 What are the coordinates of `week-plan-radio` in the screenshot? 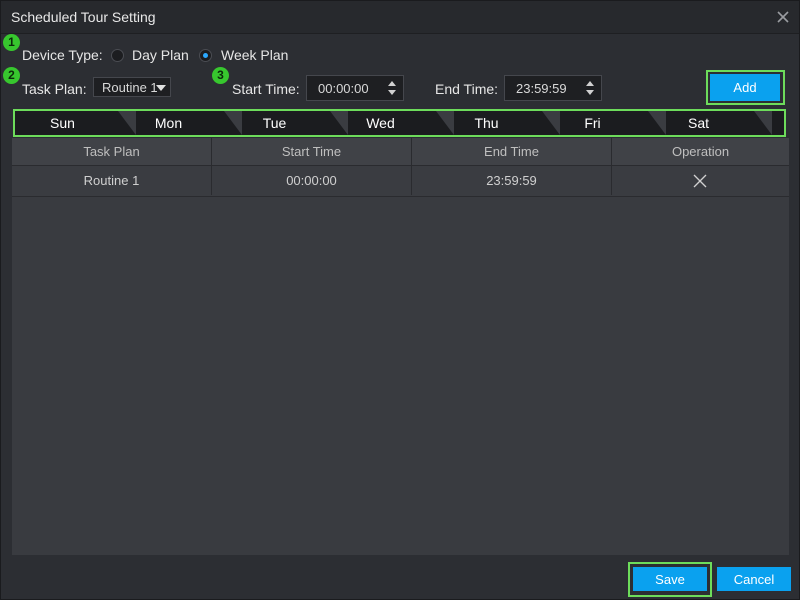 It's located at (205, 55).